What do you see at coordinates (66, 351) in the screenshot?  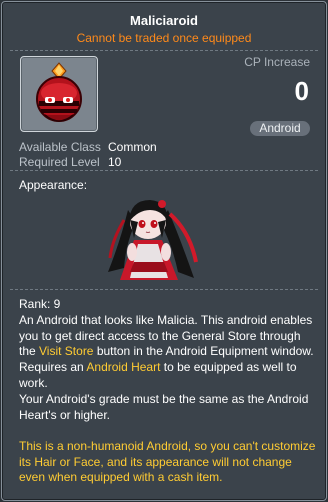 I see `visit-store-highlight: Visit Store` at bounding box center [66, 351].